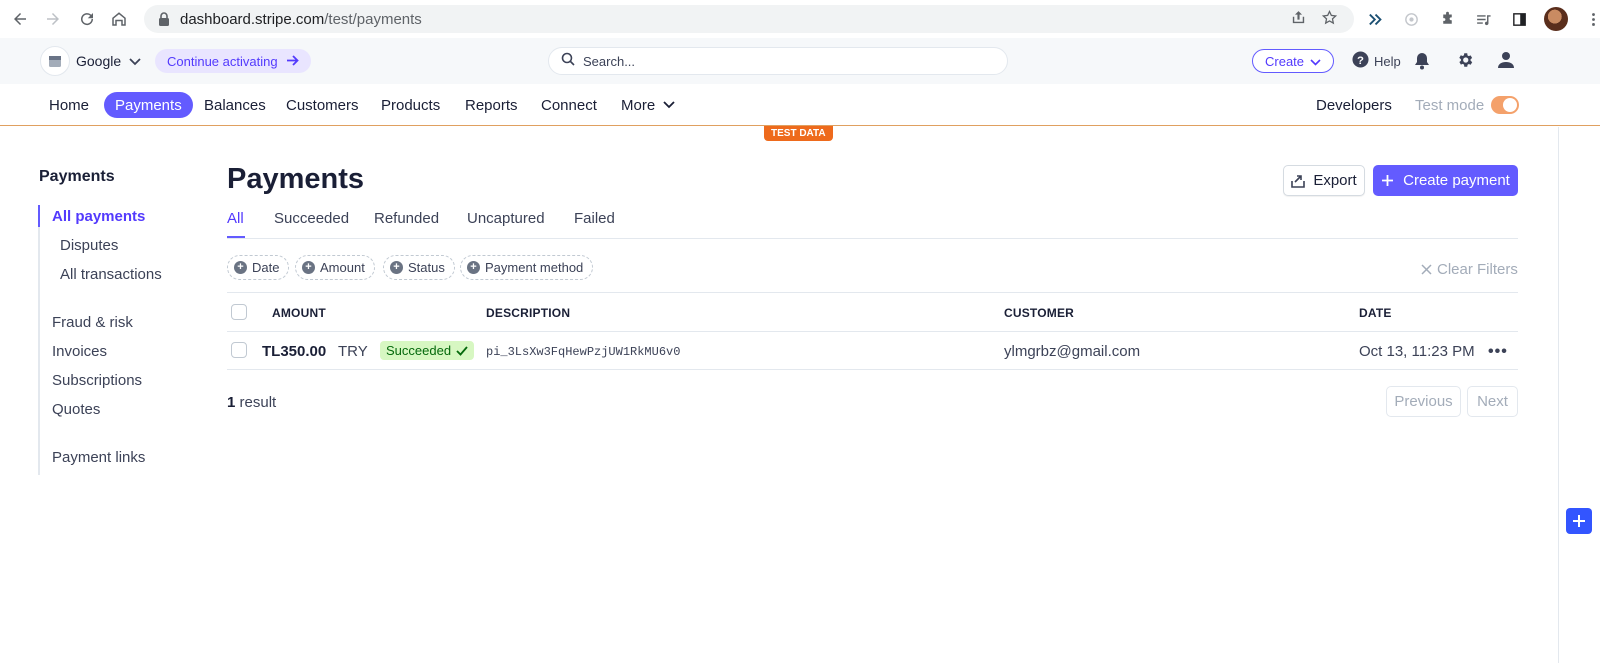 This screenshot has height=663, width=1600. What do you see at coordinates (296, 179) in the screenshot?
I see `page-title: Payments` at bounding box center [296, 179].